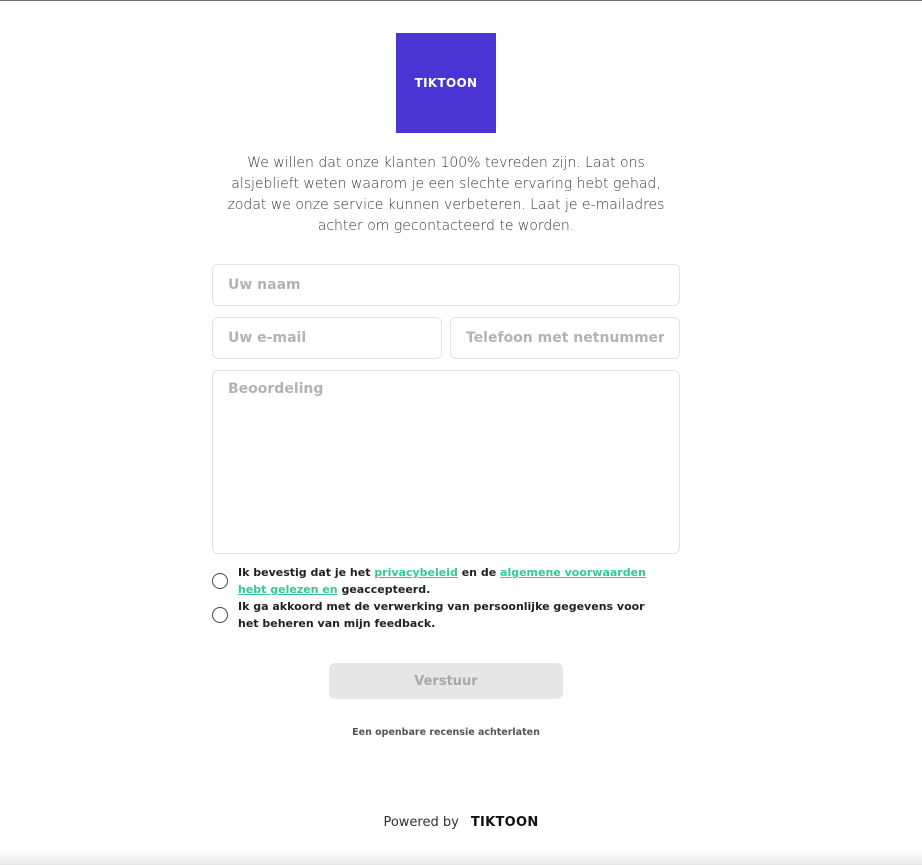  What do you see at coordinates (306, 572) in the screenshot?
I see `privacy-consent-text-before: Ik bevestig dat je het` at bounding box center [306, 572].